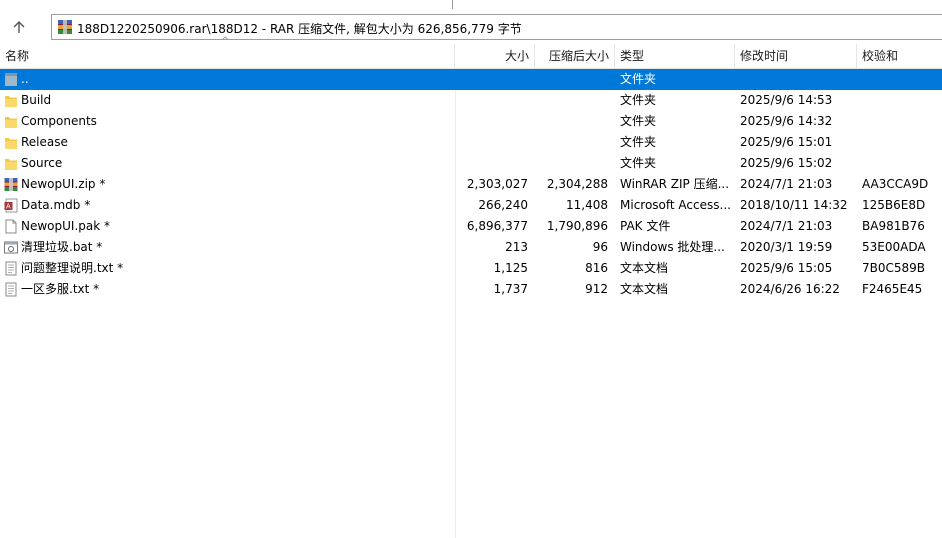 The height and width of the screenshot is (538, 942). I want to click on file-row: Build 文件夹 2025/9/6 14:53, so click(471, 100).